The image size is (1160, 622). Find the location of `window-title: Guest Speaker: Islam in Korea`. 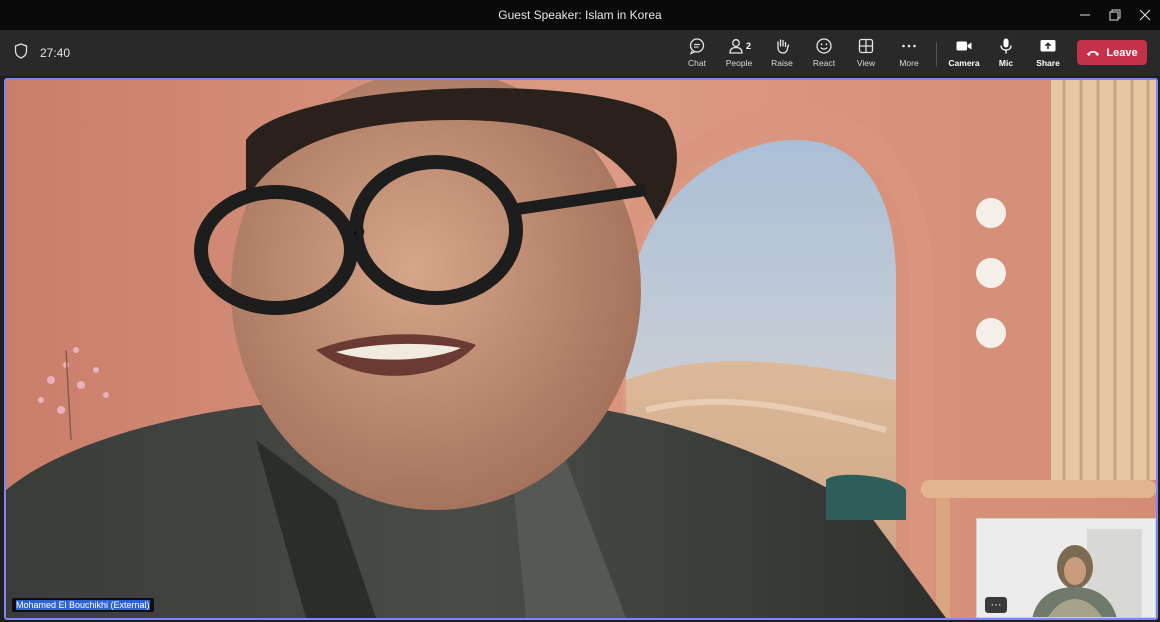

window-title: Guest Speaker: Islam in Korea is located at coordinates (580, 15).